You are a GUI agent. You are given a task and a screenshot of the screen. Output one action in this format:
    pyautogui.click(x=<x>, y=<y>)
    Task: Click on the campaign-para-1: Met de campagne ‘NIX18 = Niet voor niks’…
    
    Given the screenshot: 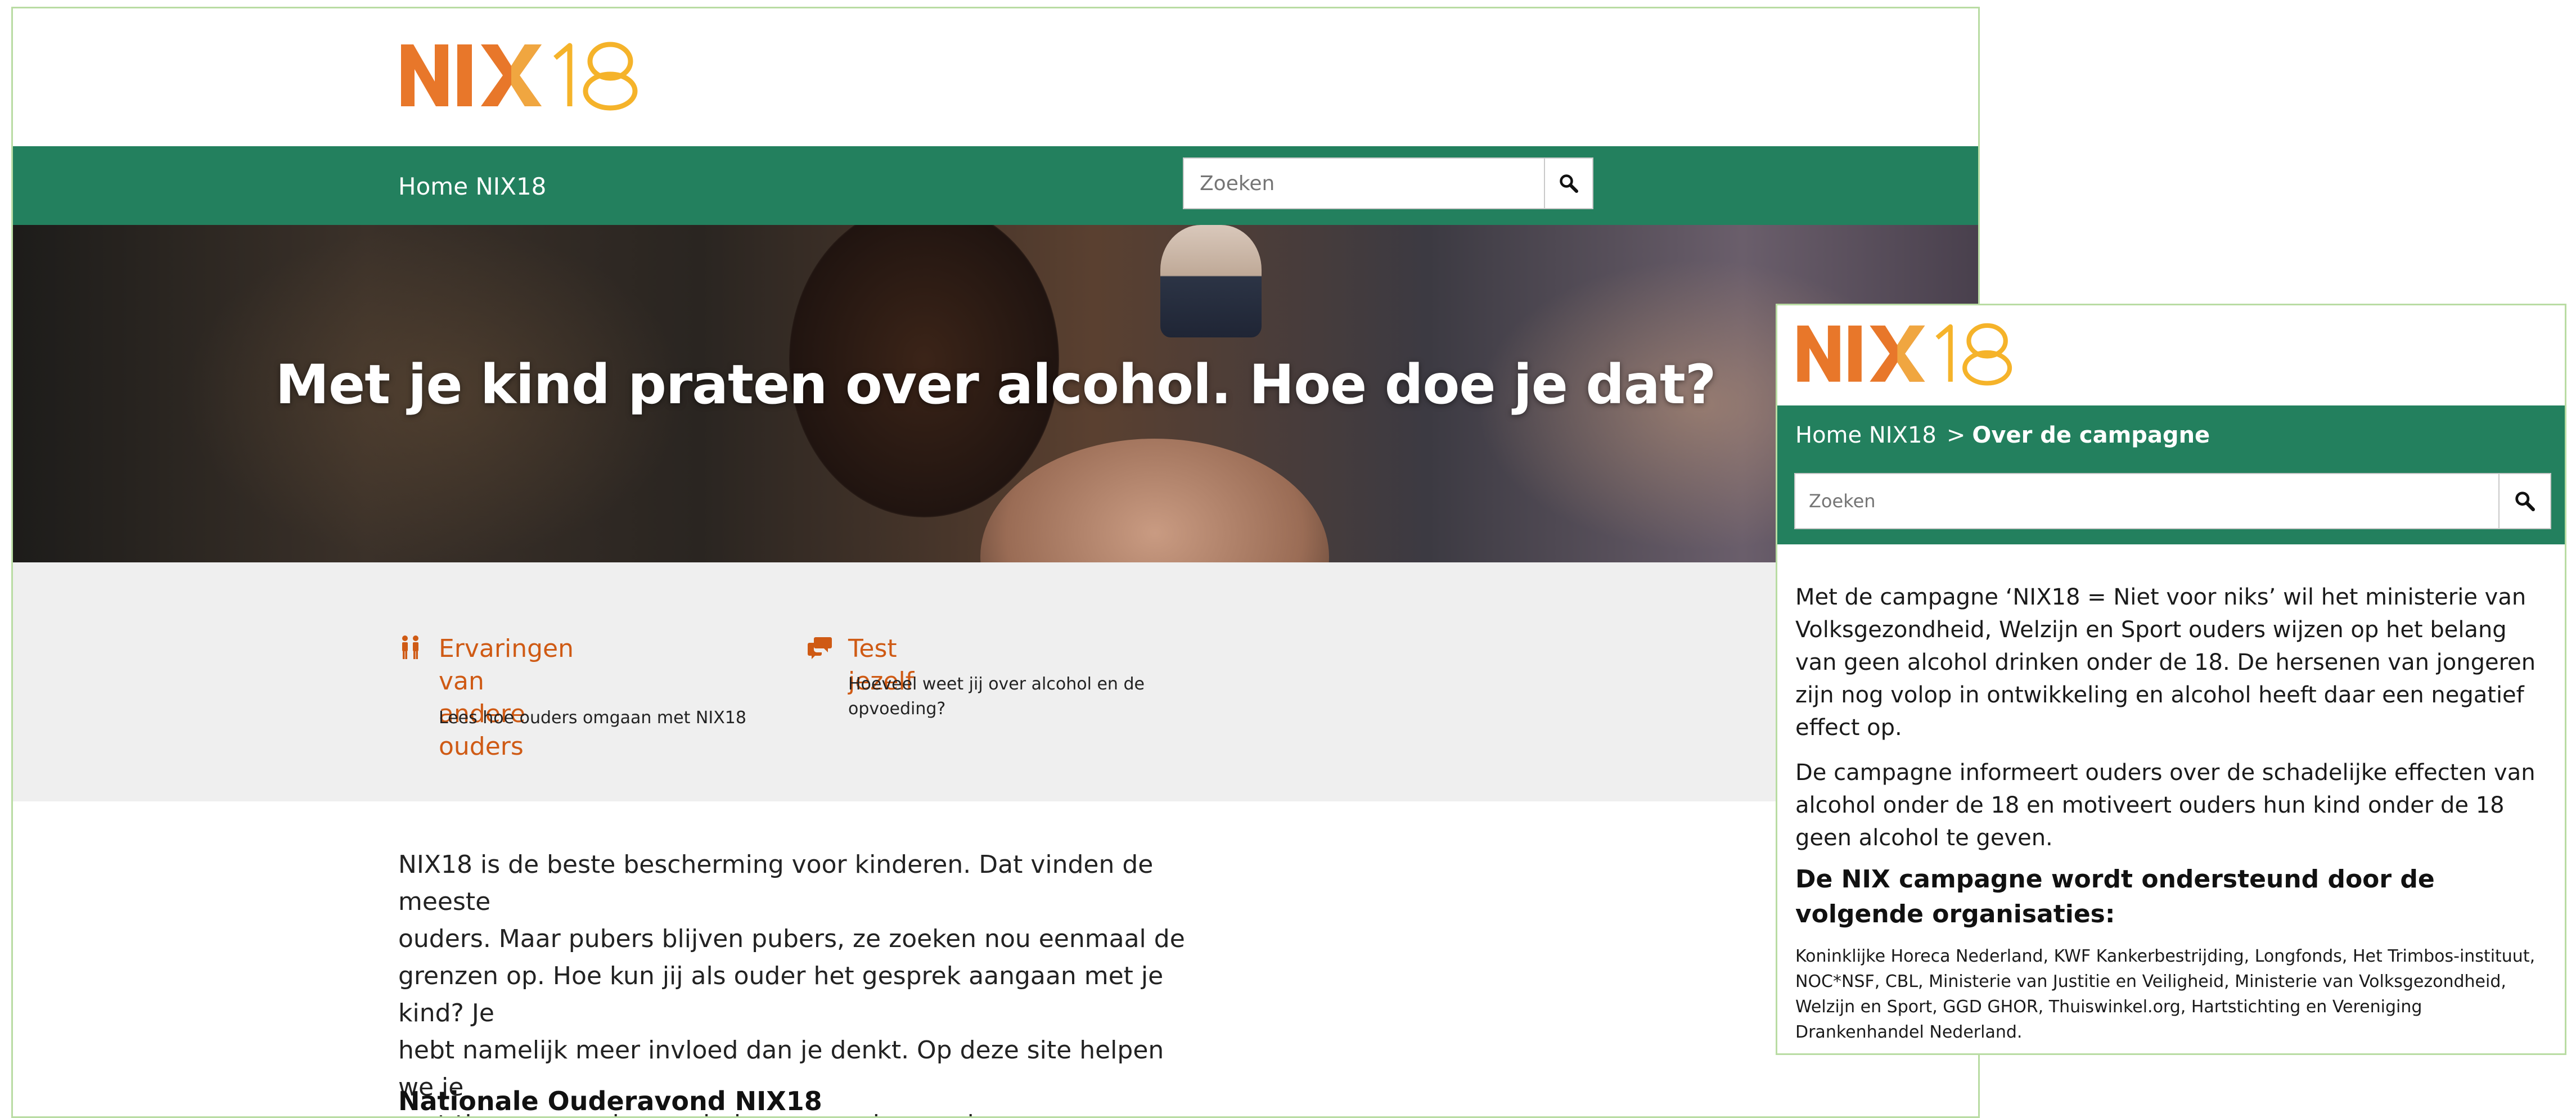 What is the action you would take?
    pyautogui.click(x=2165, y=662)
    